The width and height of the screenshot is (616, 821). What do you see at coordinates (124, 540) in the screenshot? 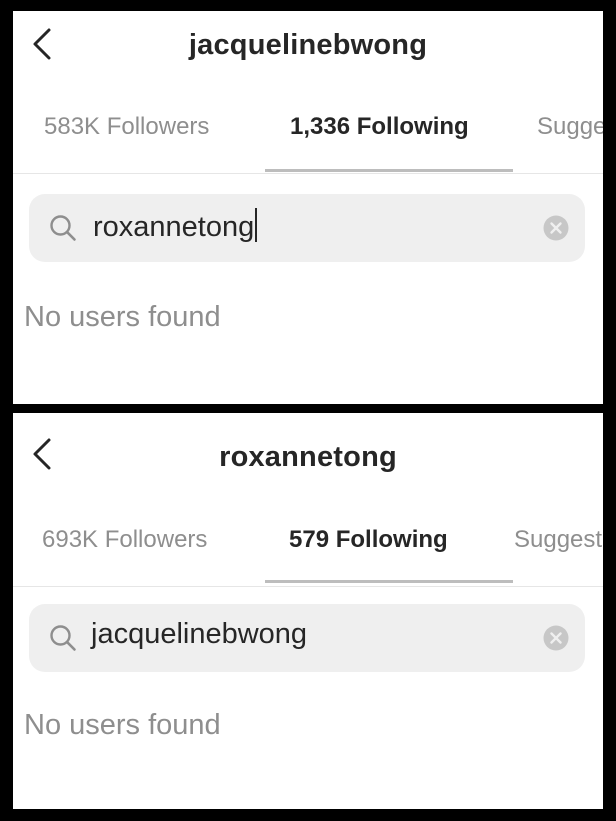
I see `tab-followers: 693K Followers` at bounding box center [124, 540].